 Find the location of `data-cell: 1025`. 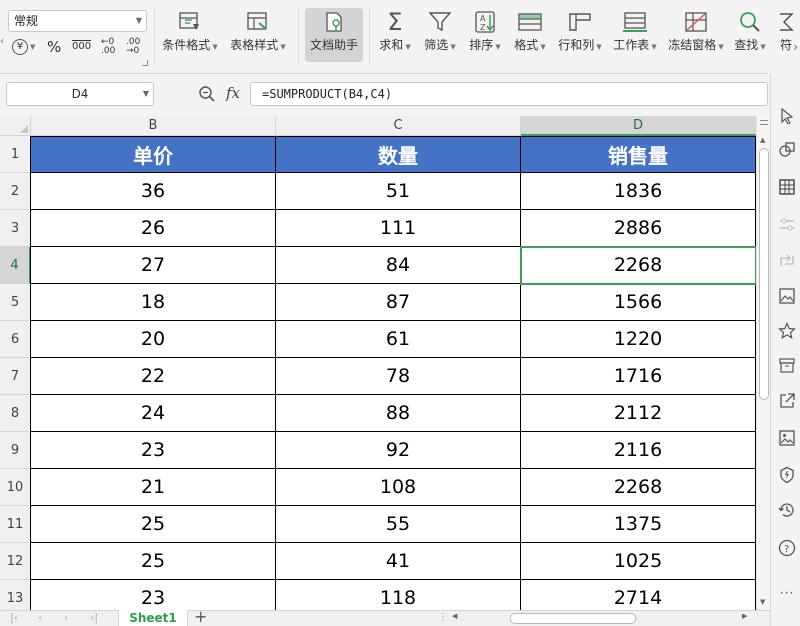

data-cell: 1025 is located at coordinates (638, 561).